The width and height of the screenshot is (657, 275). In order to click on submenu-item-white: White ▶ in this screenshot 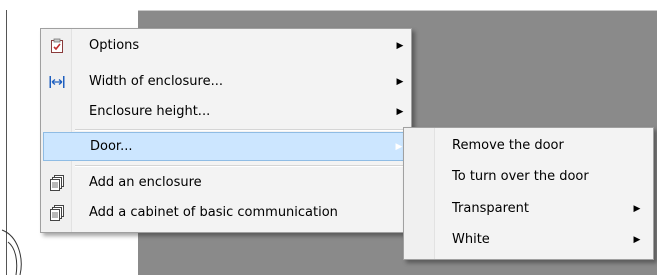, I will do `click(528, 239)`.